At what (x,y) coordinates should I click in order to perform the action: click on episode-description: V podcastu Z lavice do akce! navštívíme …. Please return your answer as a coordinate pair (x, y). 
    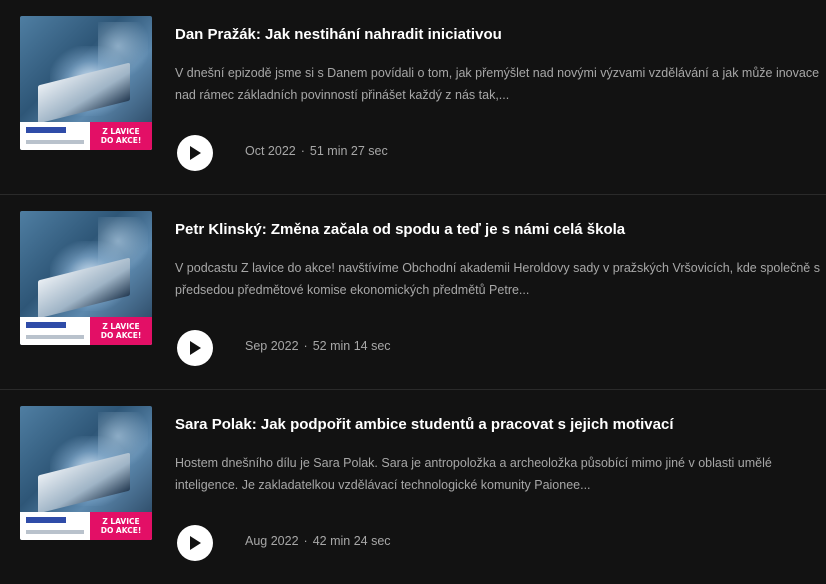
    Looking at the image, I should click on (497, 279).